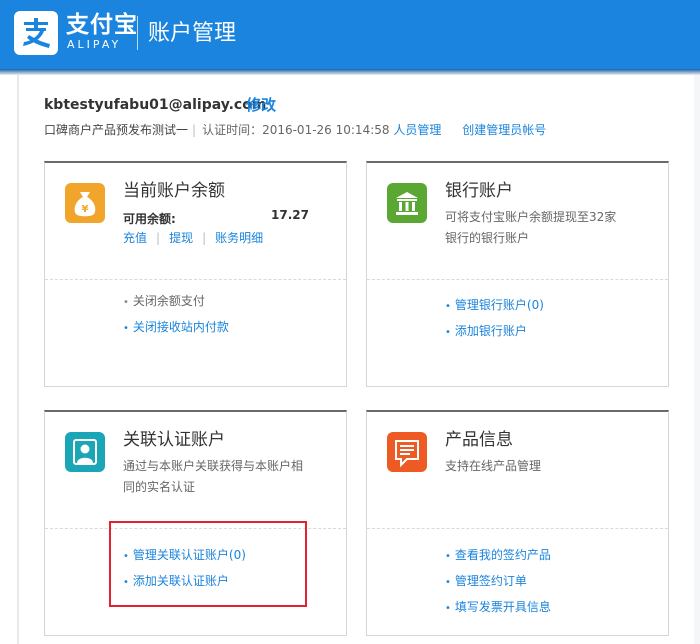 The height and width of the screenshot is (644, 700). Describe the element at coordinates (486, 582) in the screenshot. I see `manage-contract-orders-link: • 管理签约订单` at that location.